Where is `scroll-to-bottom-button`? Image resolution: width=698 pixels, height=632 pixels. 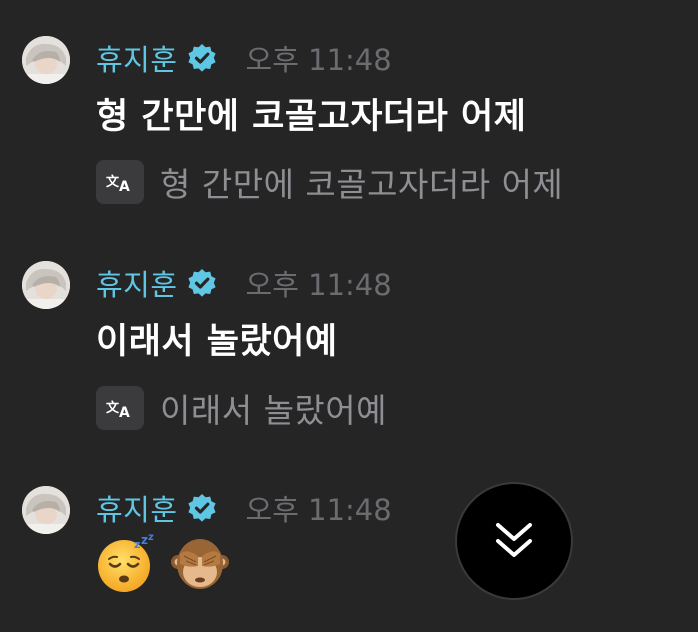 scroll-to-bottom-button is located at coordinates (514, 541).